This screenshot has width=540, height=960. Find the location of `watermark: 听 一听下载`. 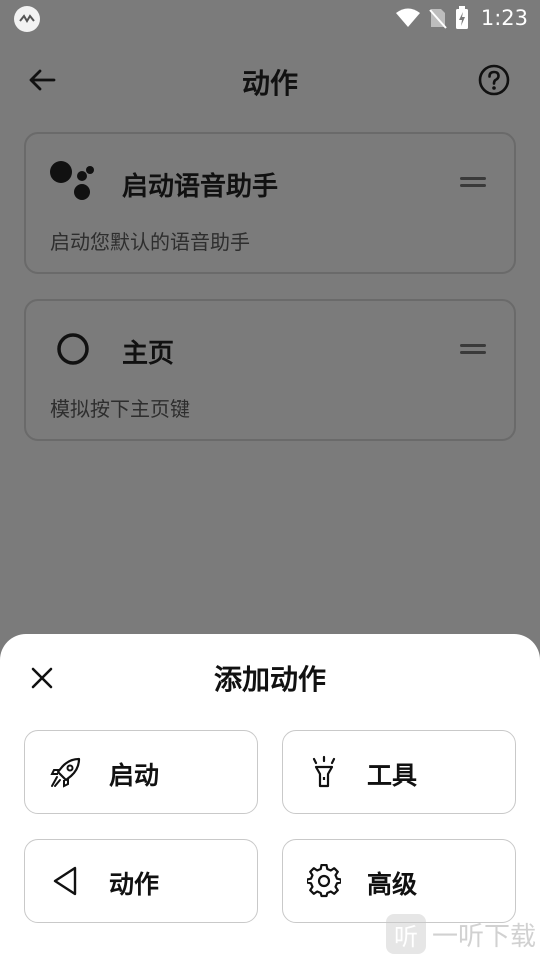

watermark: 听 一听下载 is located at coordinates (460, 934).